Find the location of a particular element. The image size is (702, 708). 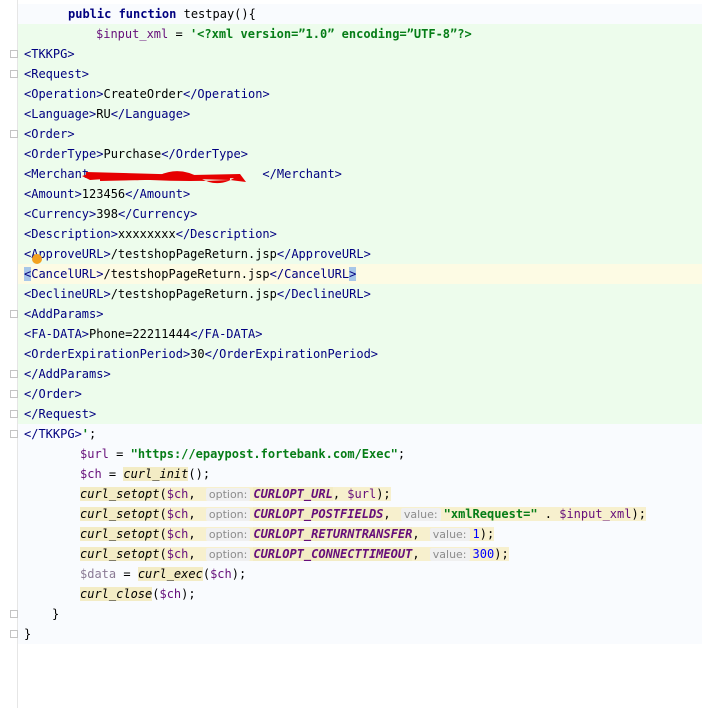

code-token: curl_exec is located at coordinates (170, 574).